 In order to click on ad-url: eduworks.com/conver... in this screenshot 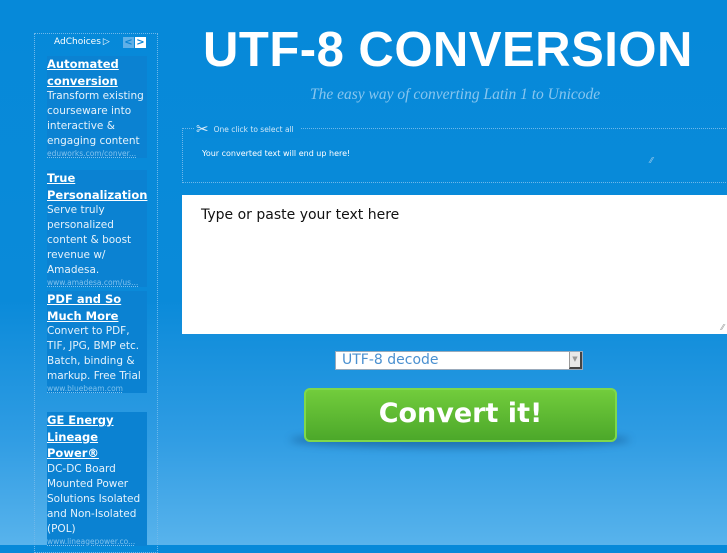, I will do `click(97, 153)`.